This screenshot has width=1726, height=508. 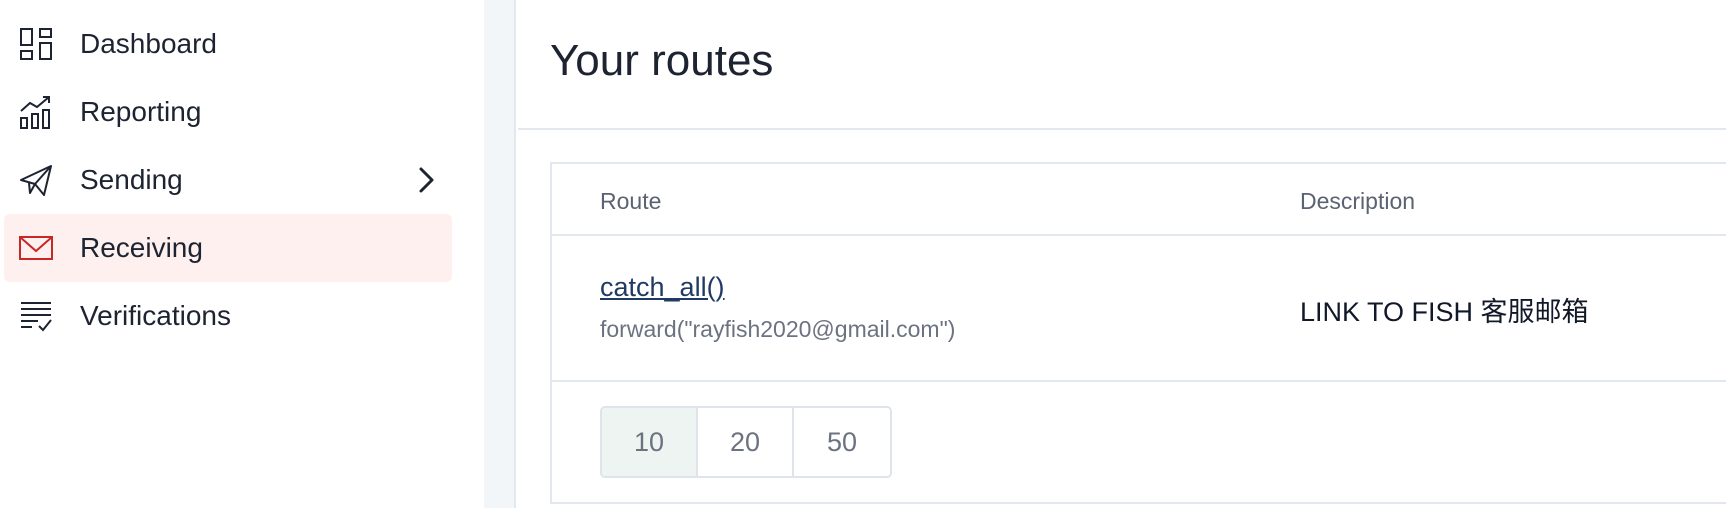 I want to click on chart-icon, so click(x=36, y=112).